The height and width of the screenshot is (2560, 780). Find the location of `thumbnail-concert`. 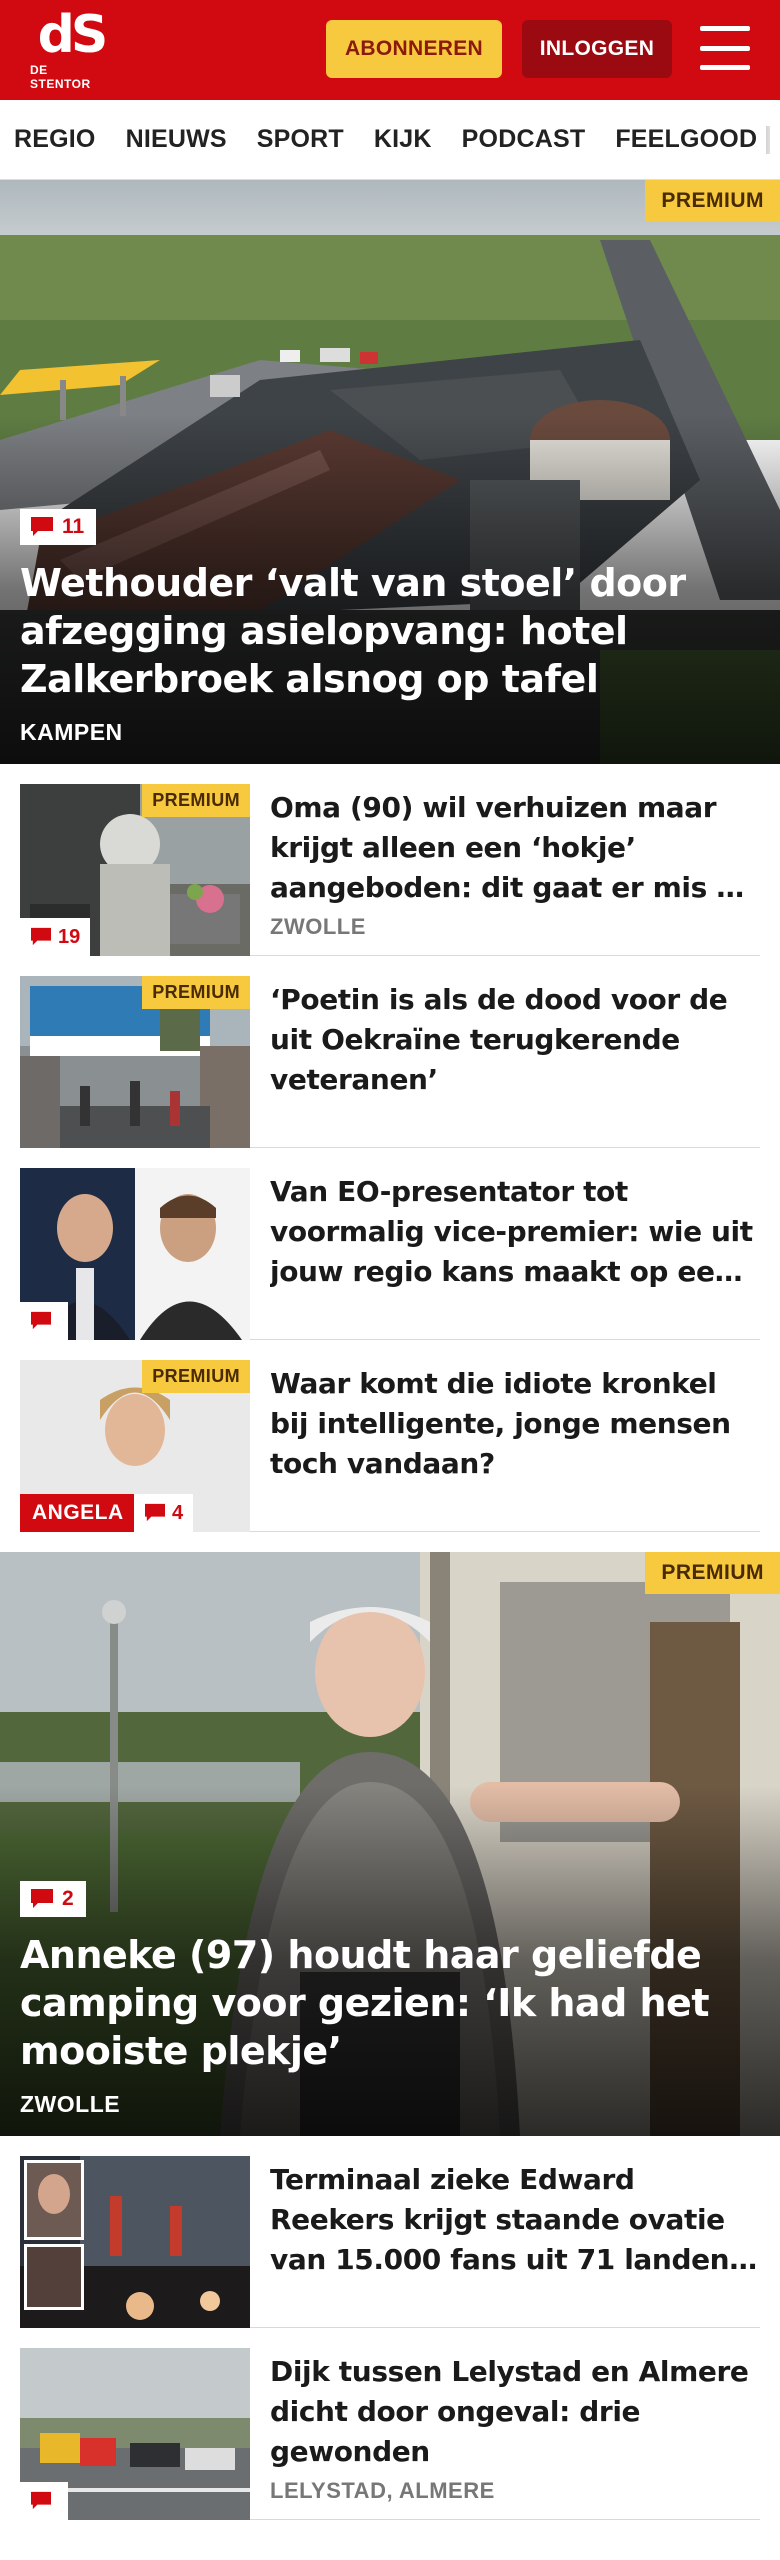

thumbnail-concert is located at coordinates (135, 2242).